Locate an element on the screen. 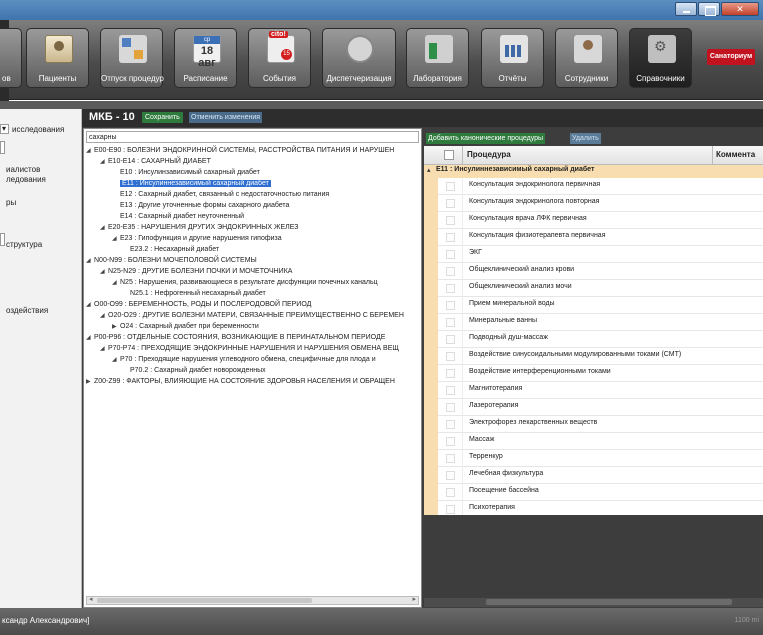 The height and width of the screenshot is (635, 763). group-collapse-icon: ▴ is located at coordinates (429, 170).